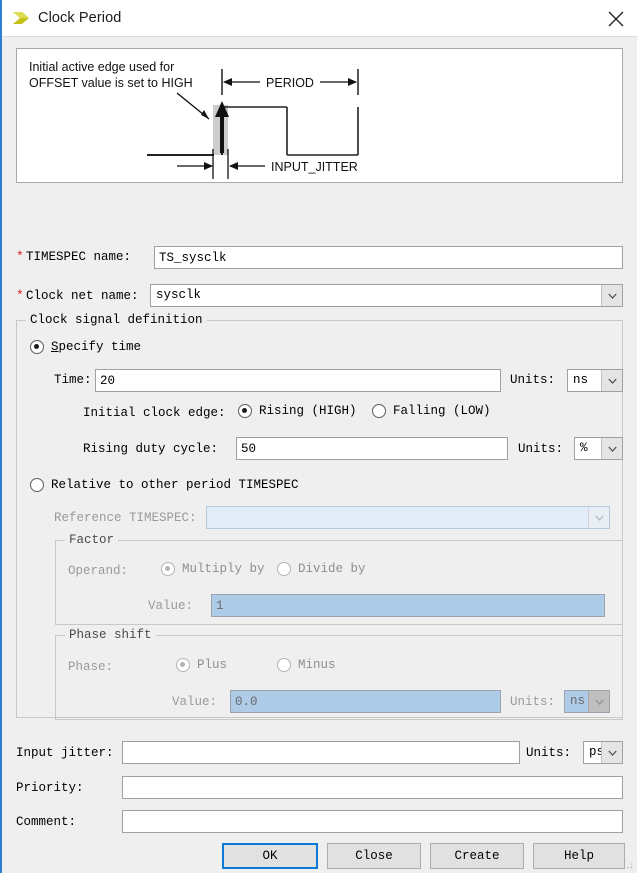 Image resolution: width=637 pixels, height=874 pixels. What do you see at coordinates (595, 380) in the screenshot?
I see `time-units-combobox: ns` at bounding box center [595, 380].